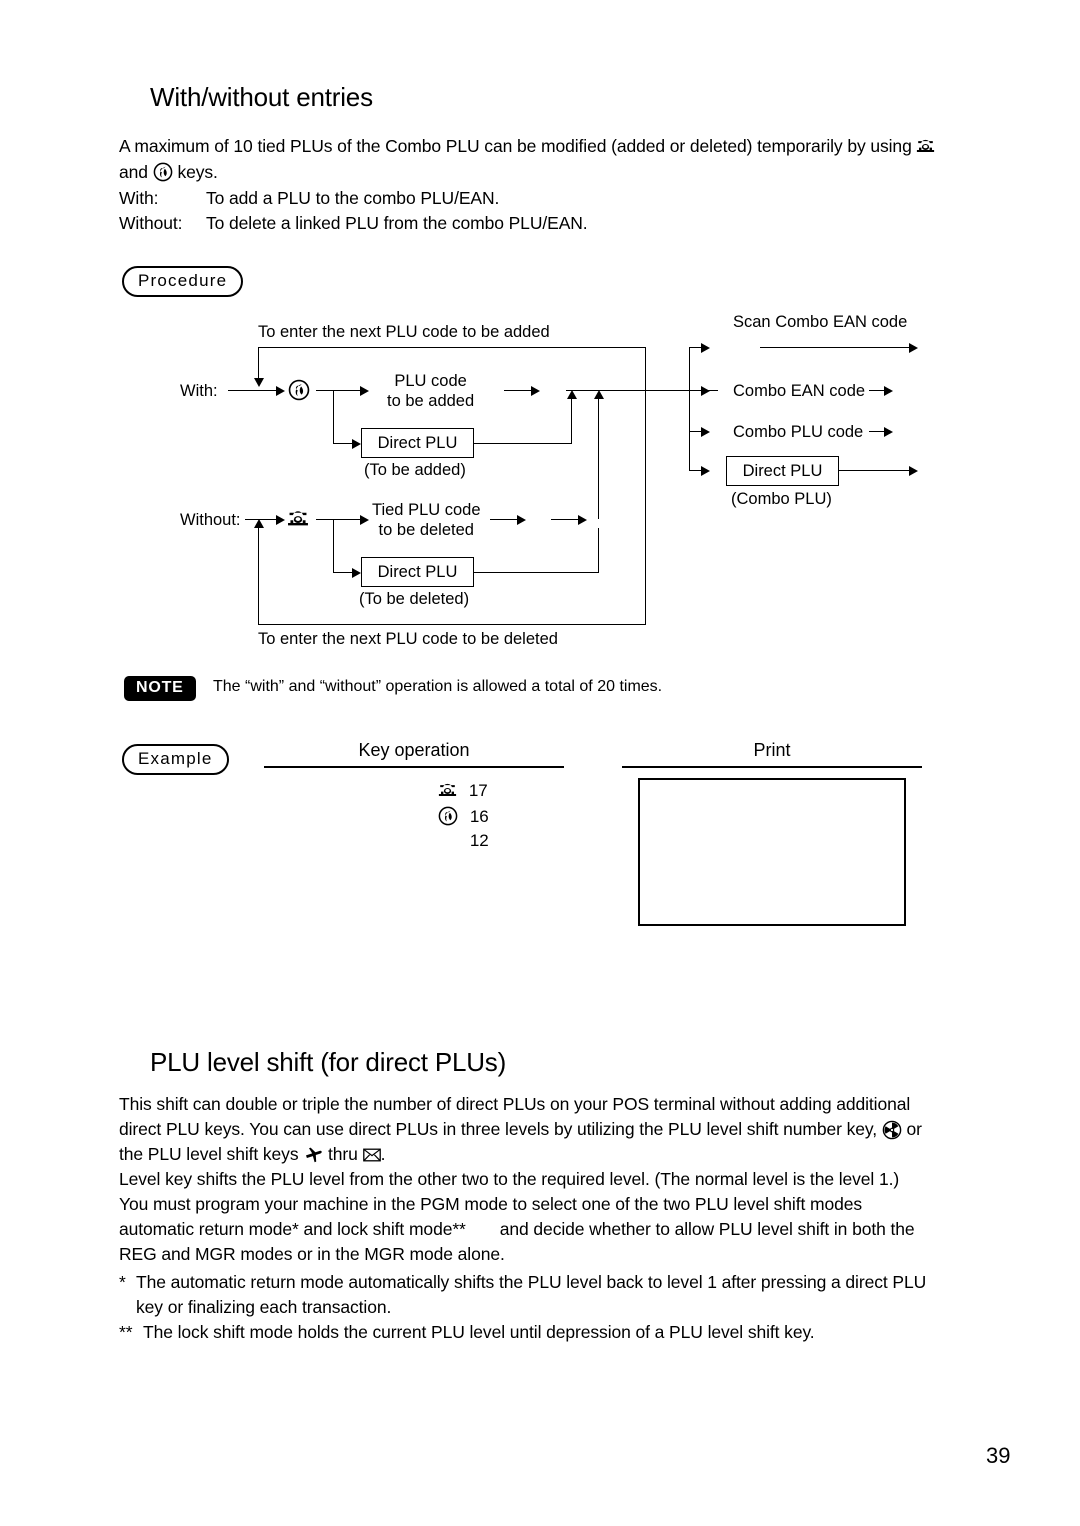 The image size is (1080, 1526). Describe the element at coordinates (415, 470) in the screenshot. I see `diagram-box-direct-plu-added-sub: (To be added)` at that location.